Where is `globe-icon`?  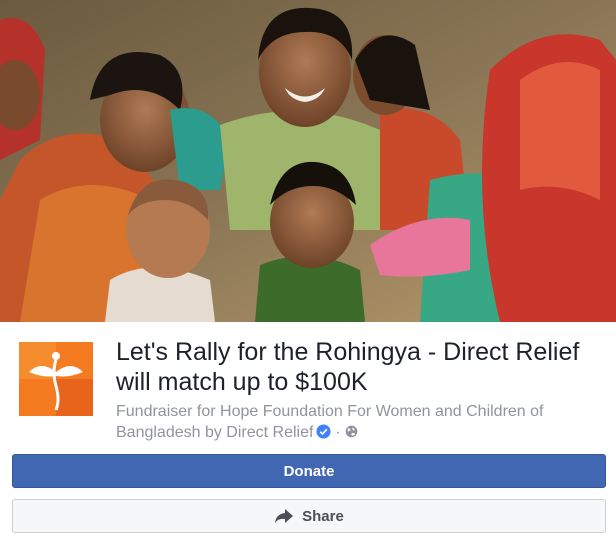
globe-icon is located at coordinates (351, 431).